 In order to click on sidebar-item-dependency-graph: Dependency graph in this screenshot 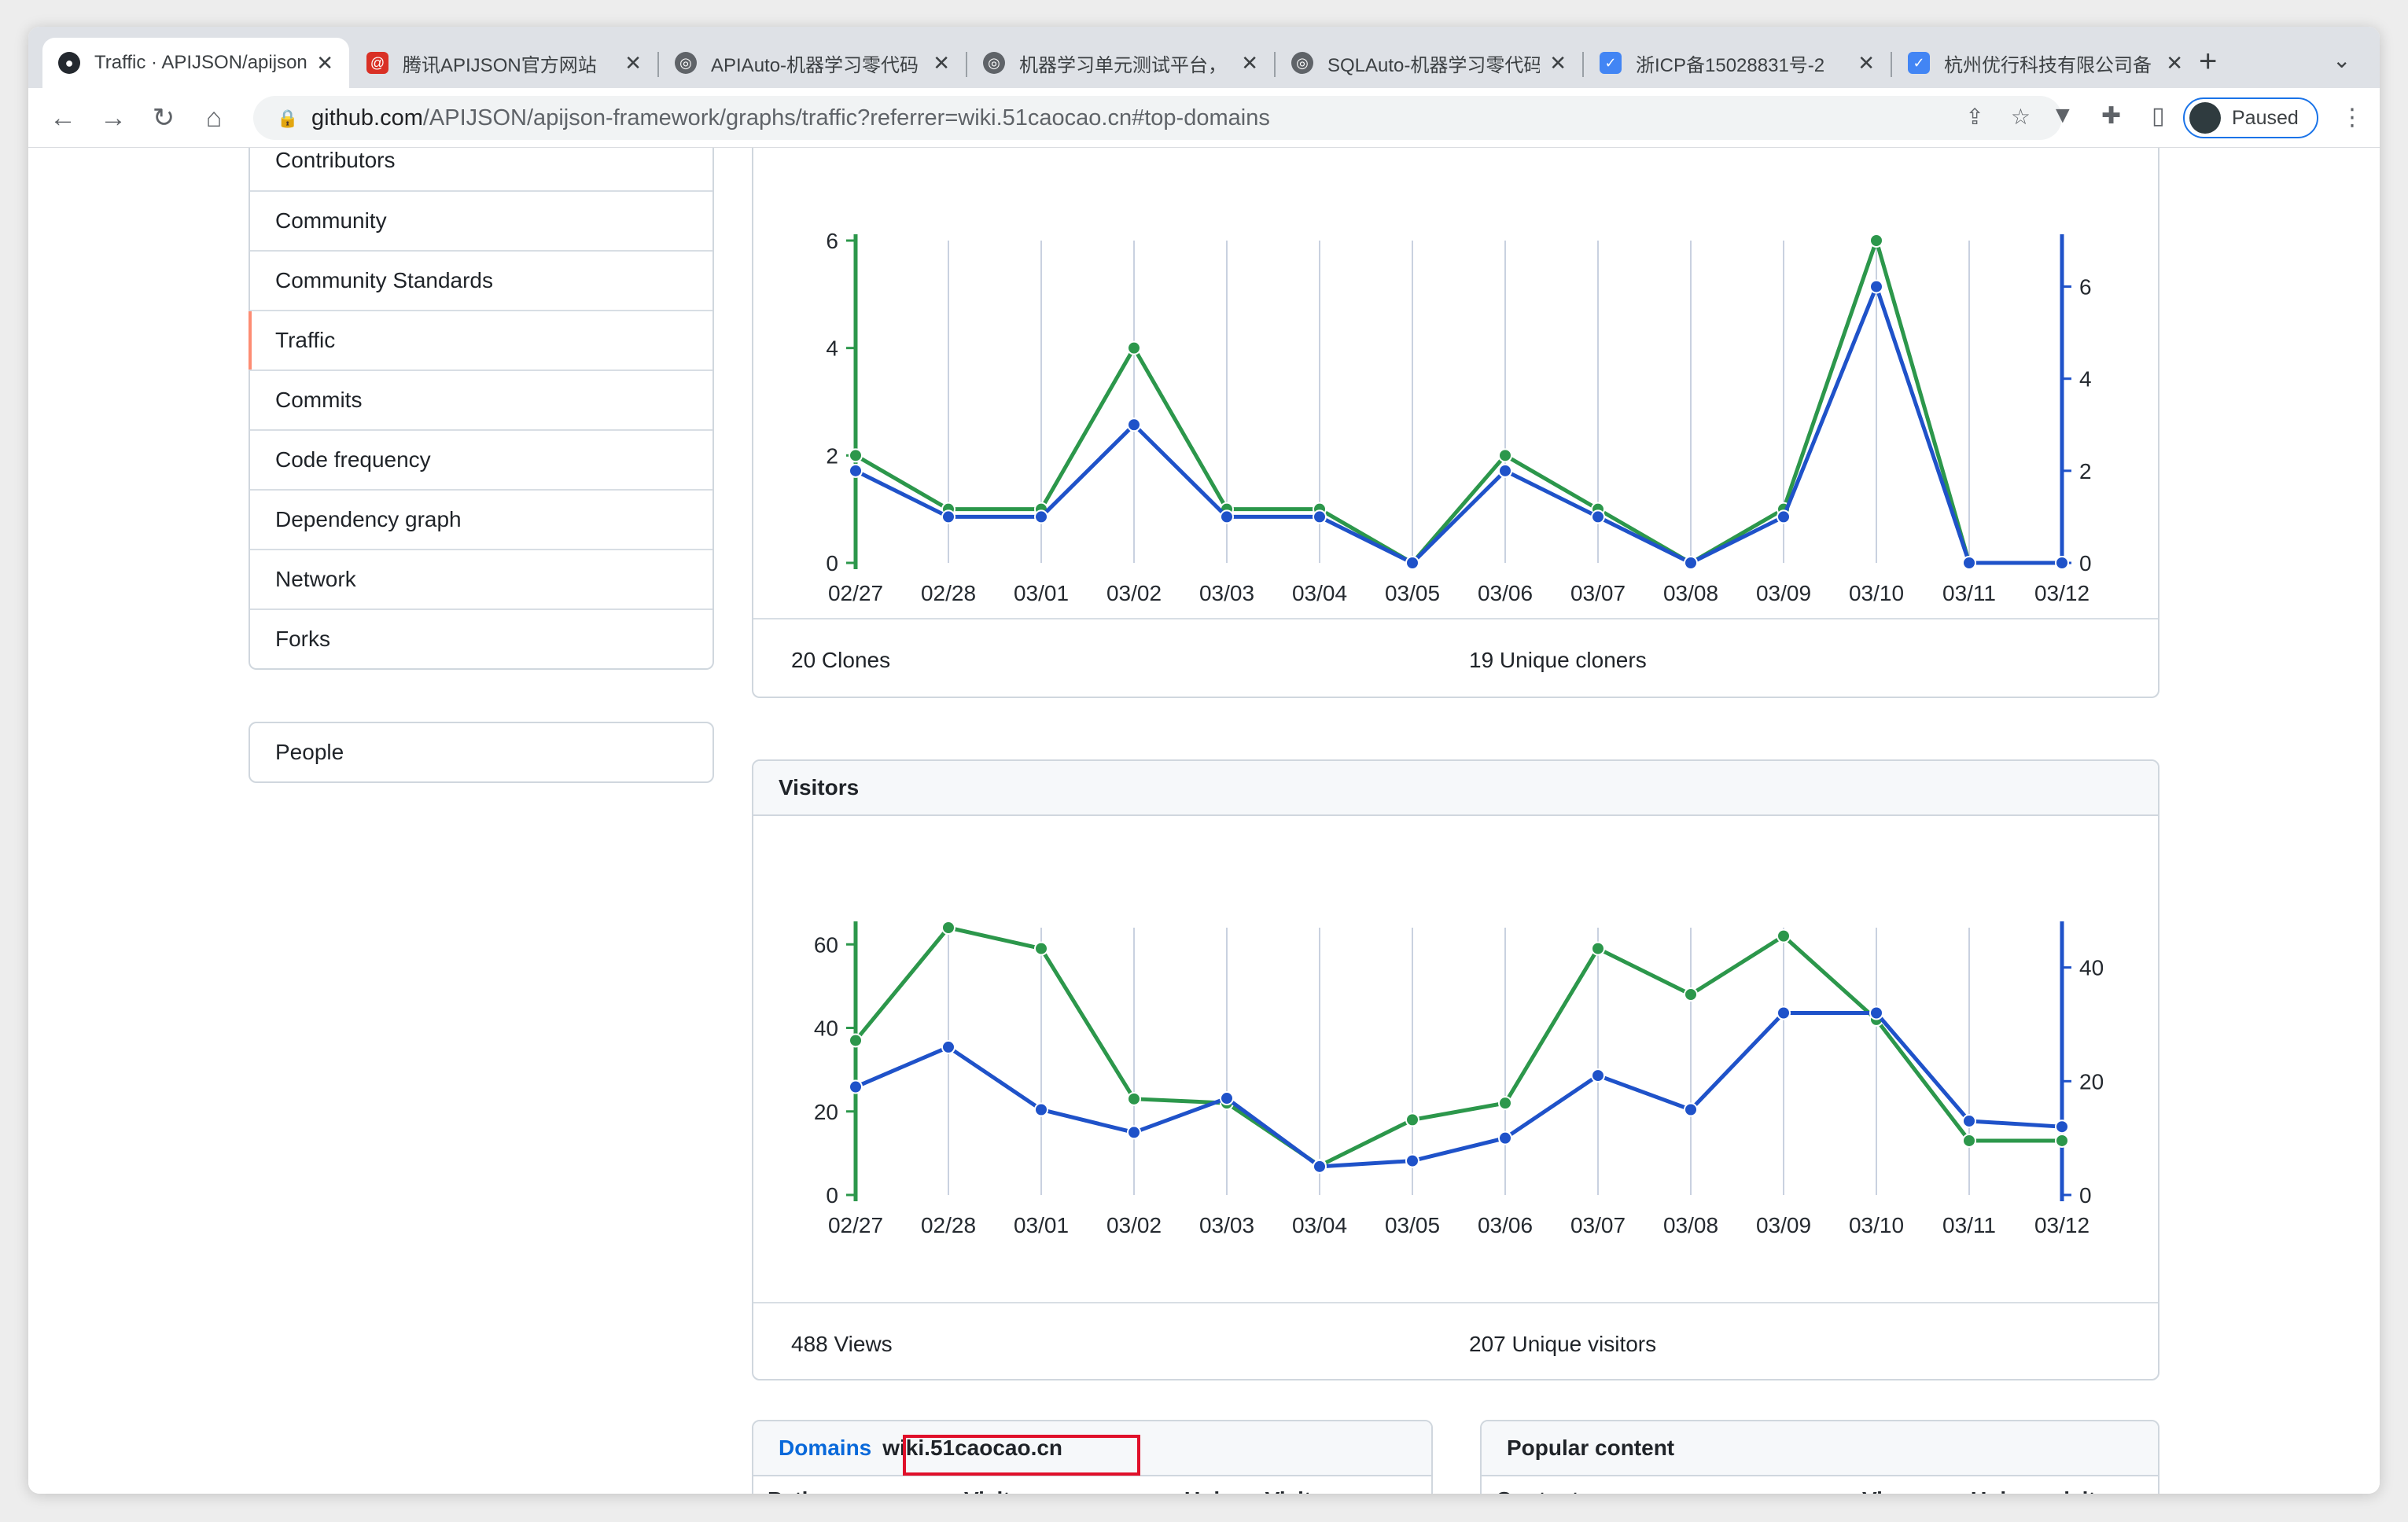, I will do `click(481, 519)`.